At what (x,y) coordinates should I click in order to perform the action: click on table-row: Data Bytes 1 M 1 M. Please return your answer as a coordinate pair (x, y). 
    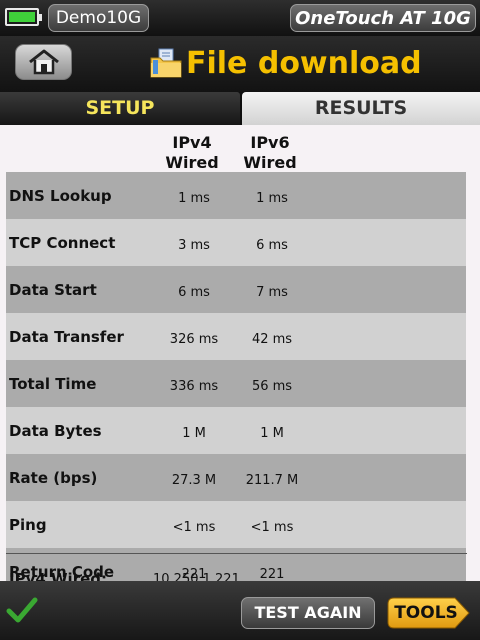
    Looking at the image, I should click on (236, 430).